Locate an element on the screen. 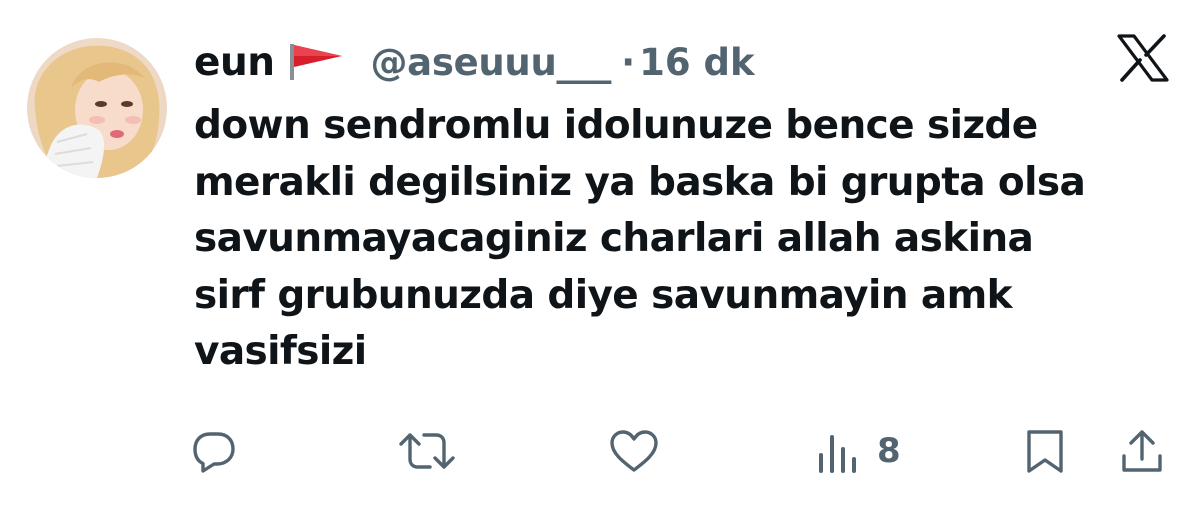 Image resolution: width=1199 pixels, height=514 pixels. user-handle: @aseuuu___ is located at coordinates (490, 62).